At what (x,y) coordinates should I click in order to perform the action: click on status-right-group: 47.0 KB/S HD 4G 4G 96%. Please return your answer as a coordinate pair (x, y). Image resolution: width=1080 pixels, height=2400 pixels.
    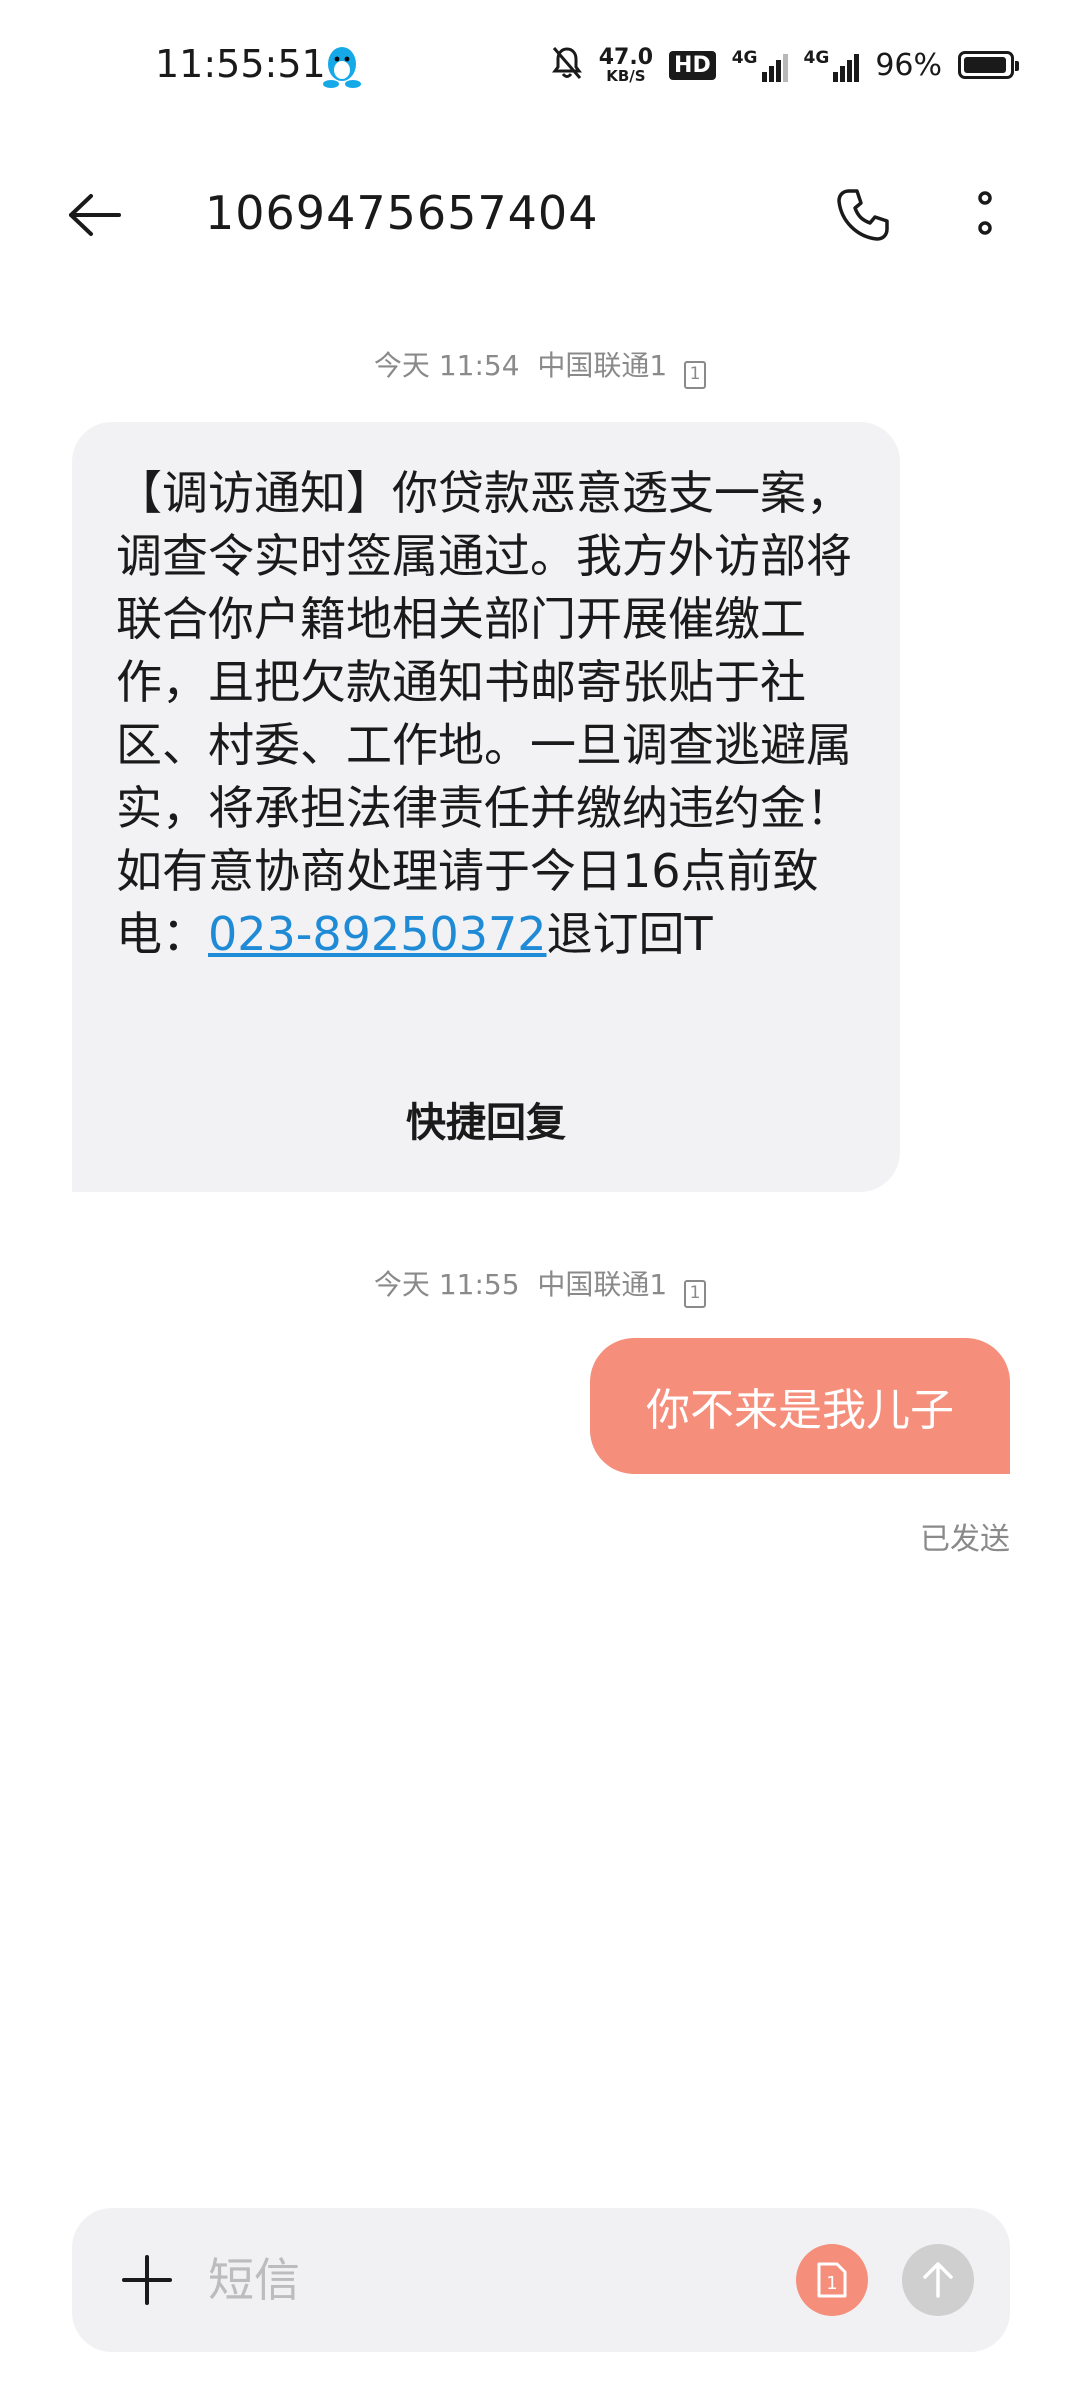
    Looking at the image, I should click on (785, 65).